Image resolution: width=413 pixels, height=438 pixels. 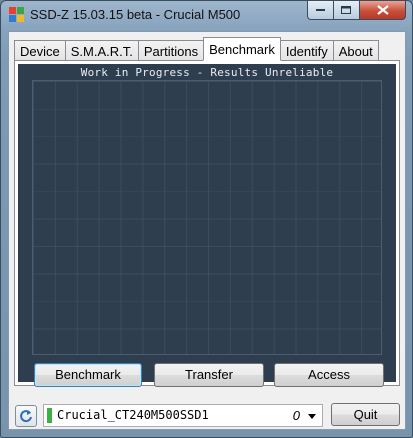 What do you see at coordinates (17, 15) in the screenshot?
I see `app-logo-icon` at bounding box center [17, 15].